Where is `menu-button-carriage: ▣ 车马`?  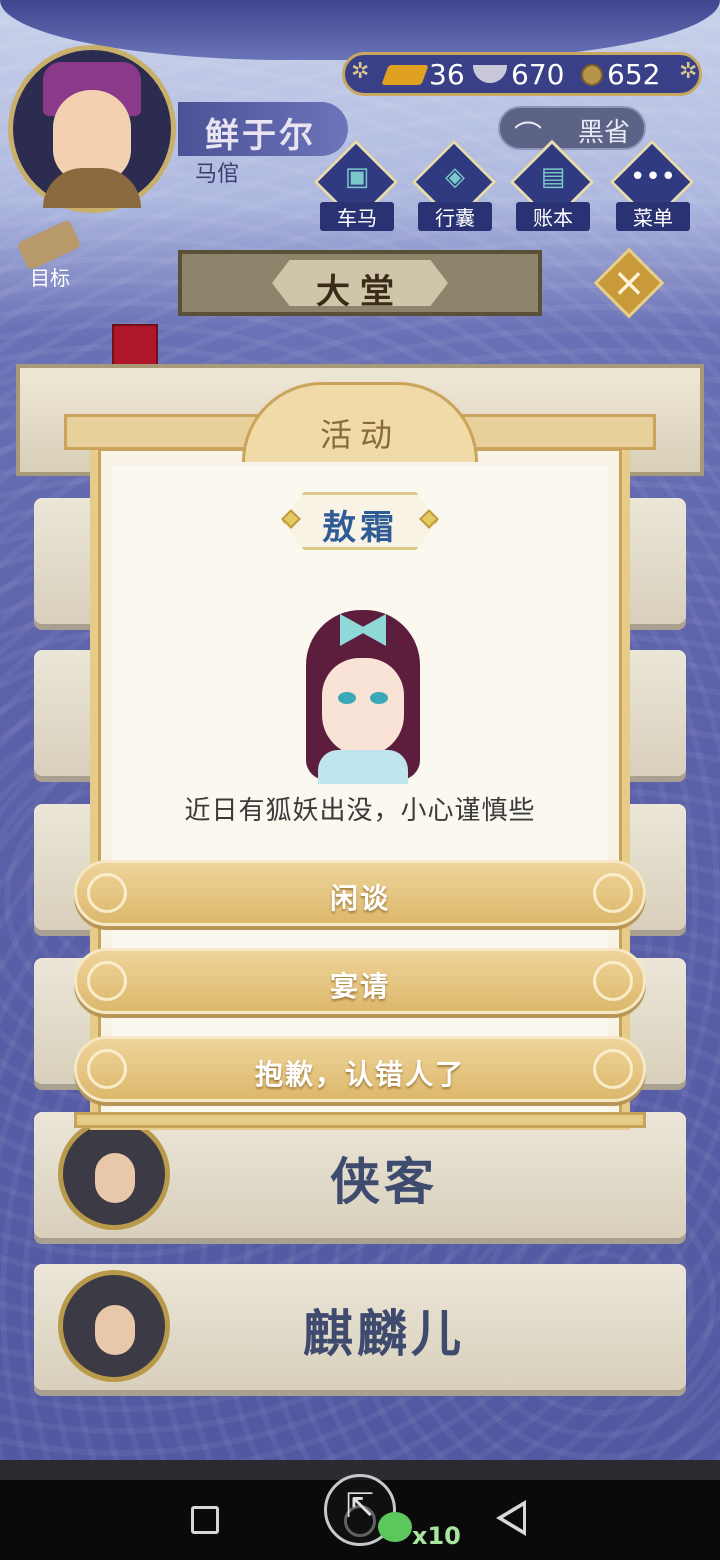 menu-button-carriage: ▣ 车马 is located at coordinates (357, 185).